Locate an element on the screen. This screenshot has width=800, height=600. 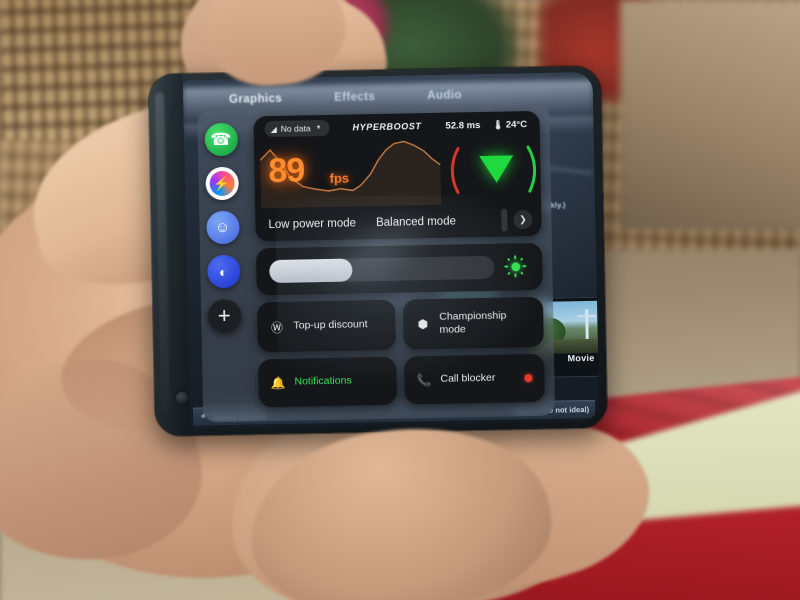
thermometer-icon: 🌡 is located at coordinates (498, 124).